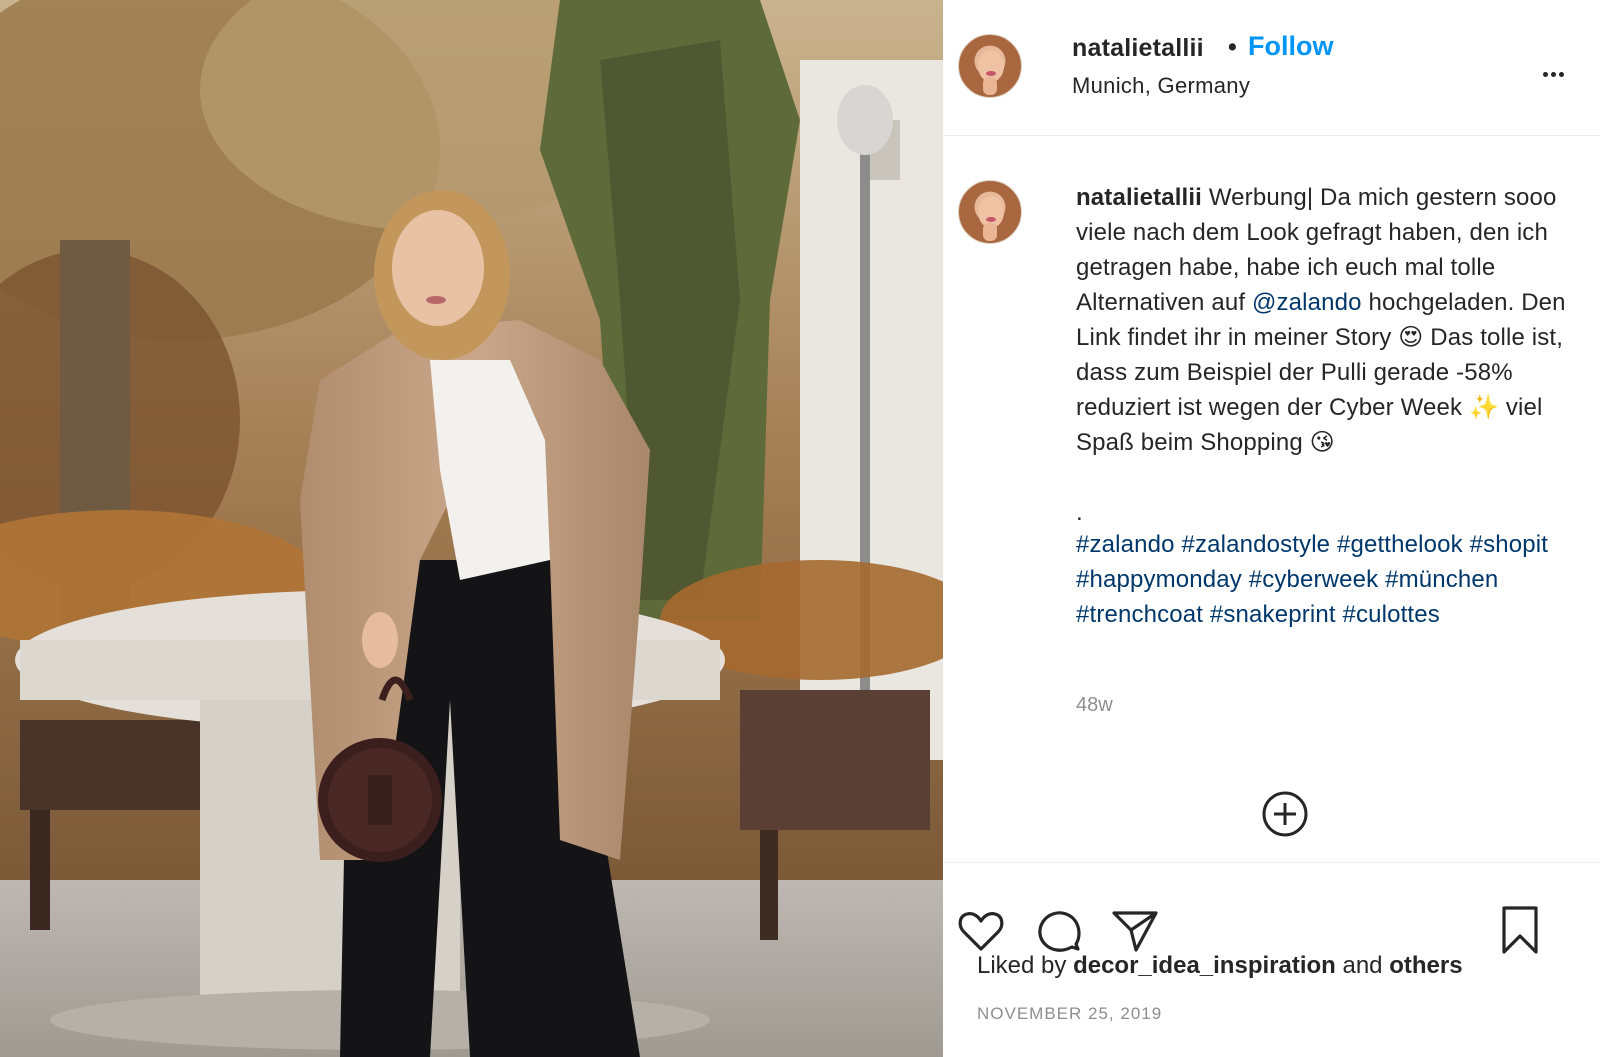  What do you see at coordinates (1520, 931) in the screenshot?
I see `bookmark-icon` at bounding box center [1520, 931].